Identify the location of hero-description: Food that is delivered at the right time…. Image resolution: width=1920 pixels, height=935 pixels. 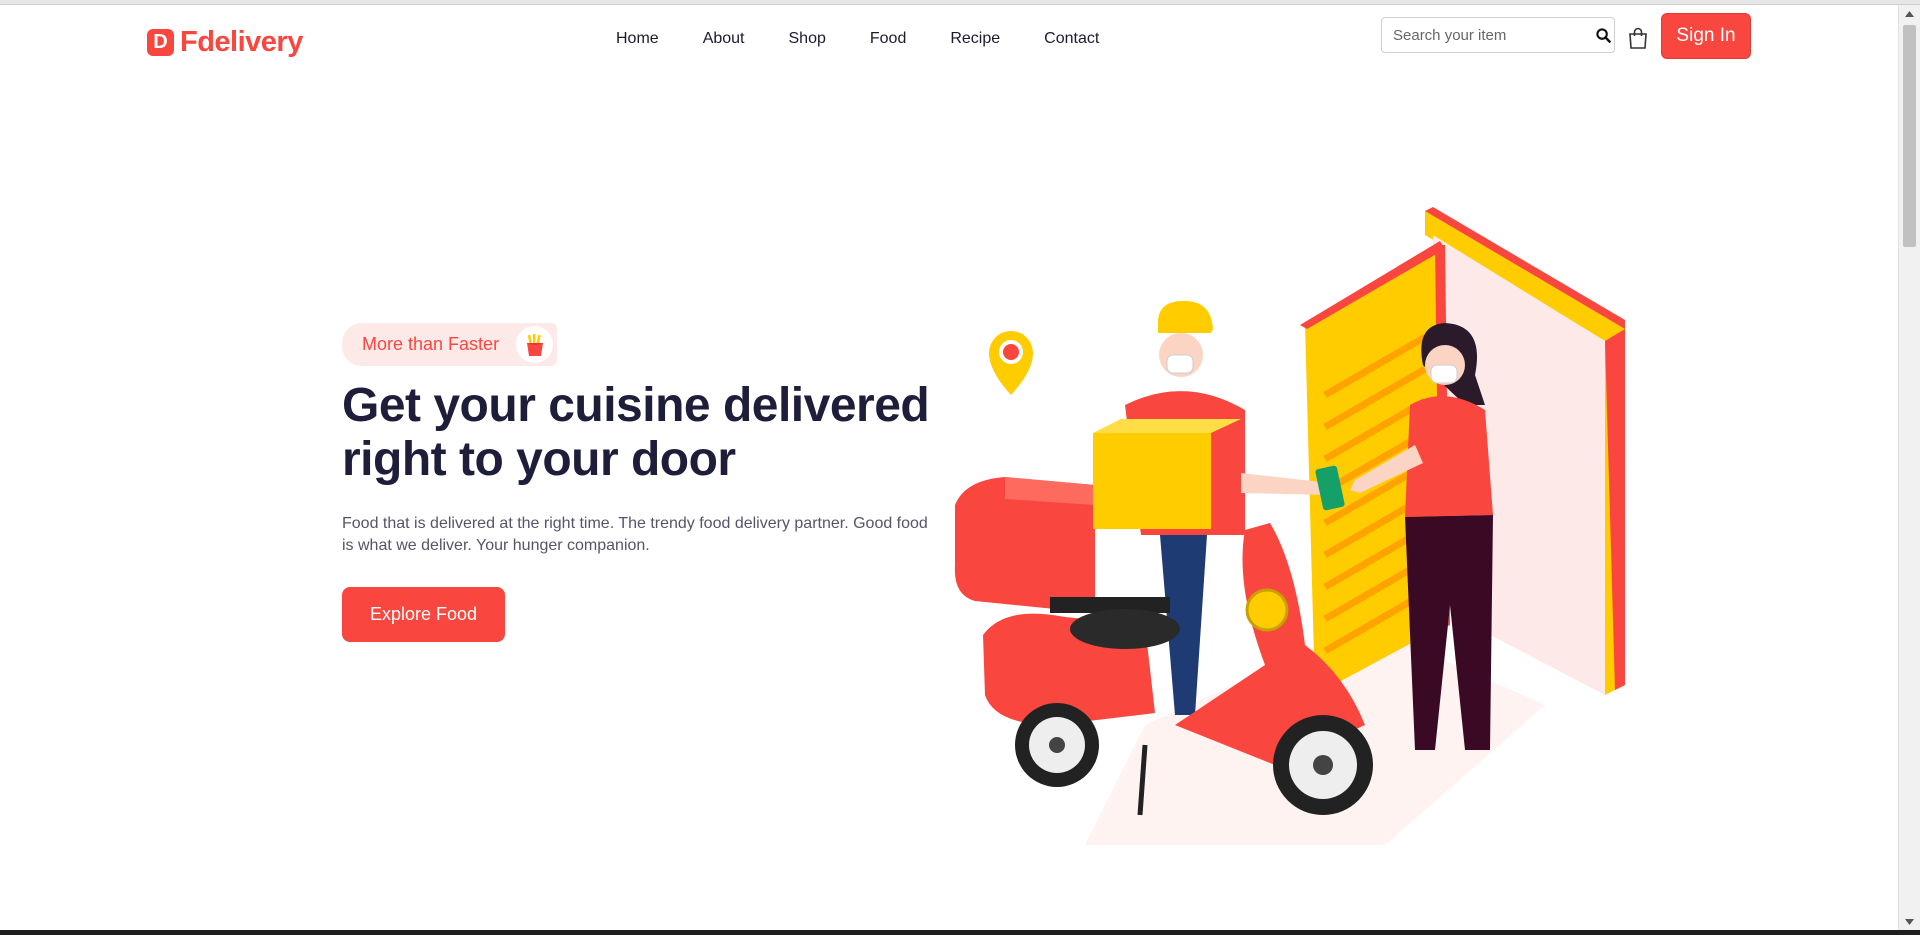
(635, 534).